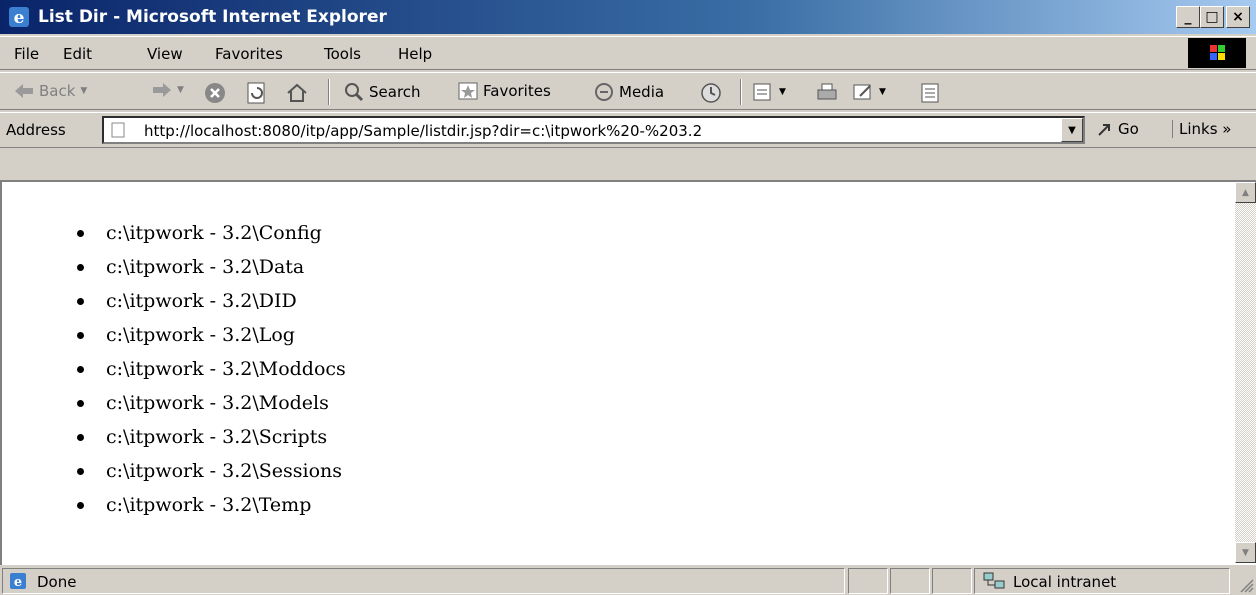 Image resolution: width=1256 pixels, height=595 pixels. I want to click on list-item: c:\itpwork - 3.2\Scripts, so click(202, 437).